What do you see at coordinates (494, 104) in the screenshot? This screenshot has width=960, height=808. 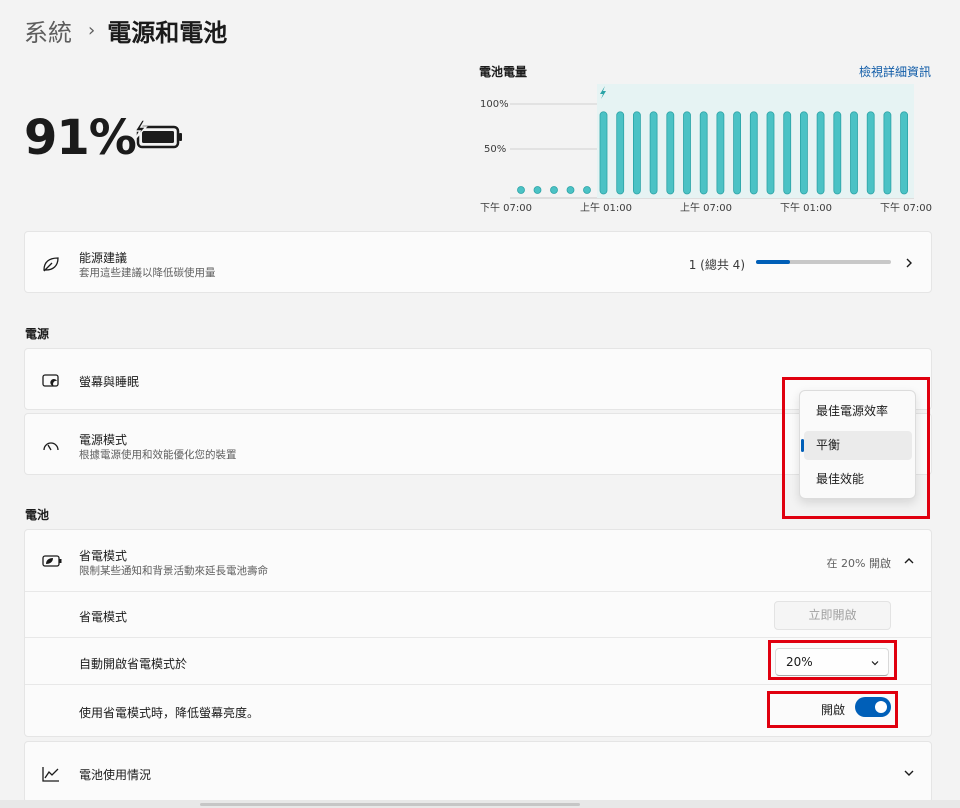 I see `y-tick-label: 100%` at bounding box center [494, 104].